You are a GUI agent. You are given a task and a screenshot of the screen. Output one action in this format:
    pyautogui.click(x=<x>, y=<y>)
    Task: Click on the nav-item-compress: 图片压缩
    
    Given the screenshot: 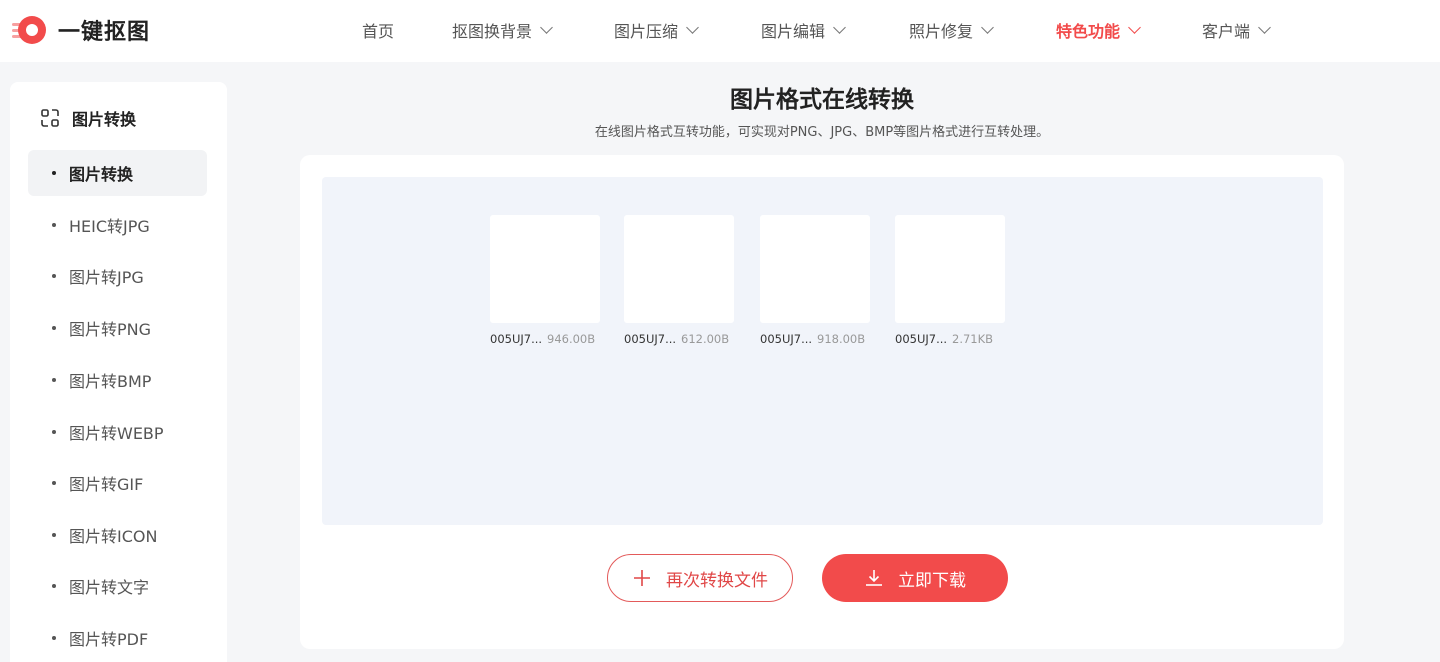 What is the action you would take?
    pyautogui.click(x=656, y=30)
    